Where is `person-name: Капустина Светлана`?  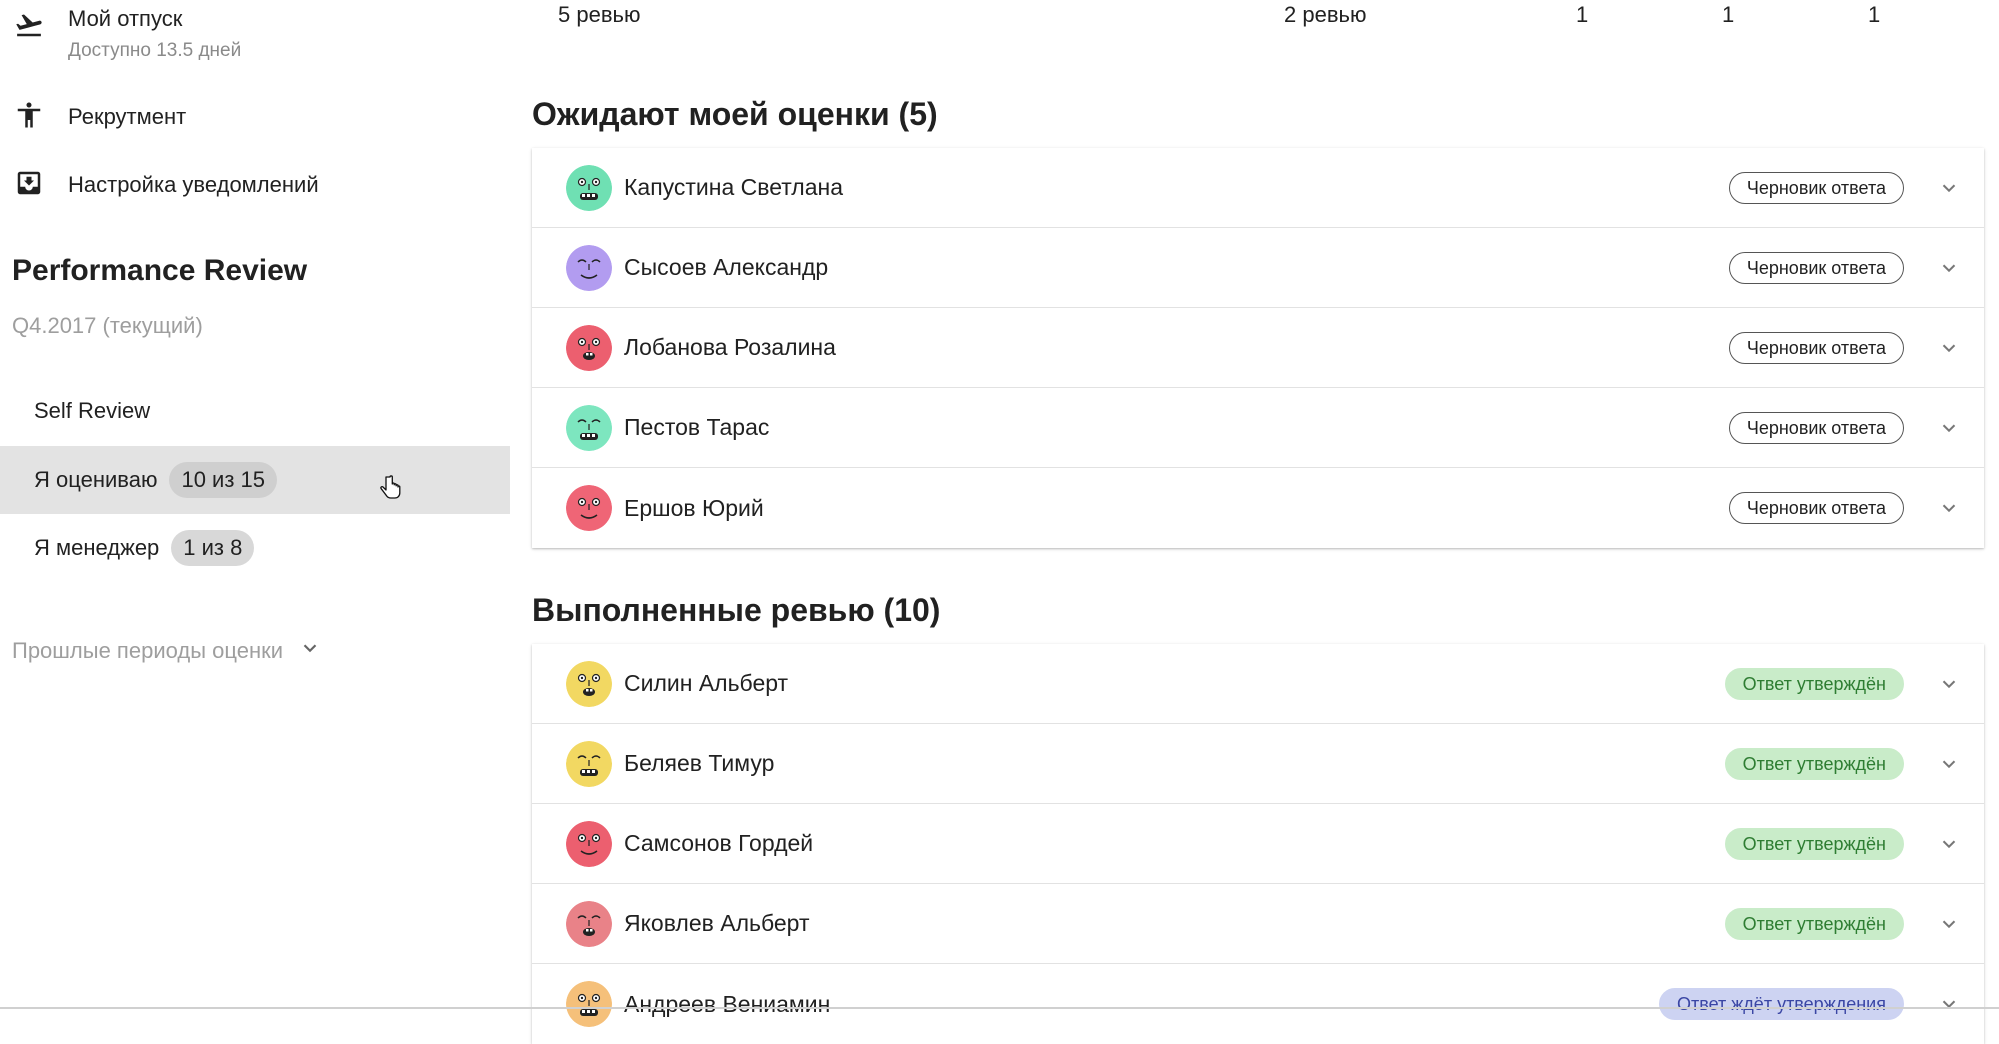
person-name: Капустина Светлана is located at coordinates (733, 187).